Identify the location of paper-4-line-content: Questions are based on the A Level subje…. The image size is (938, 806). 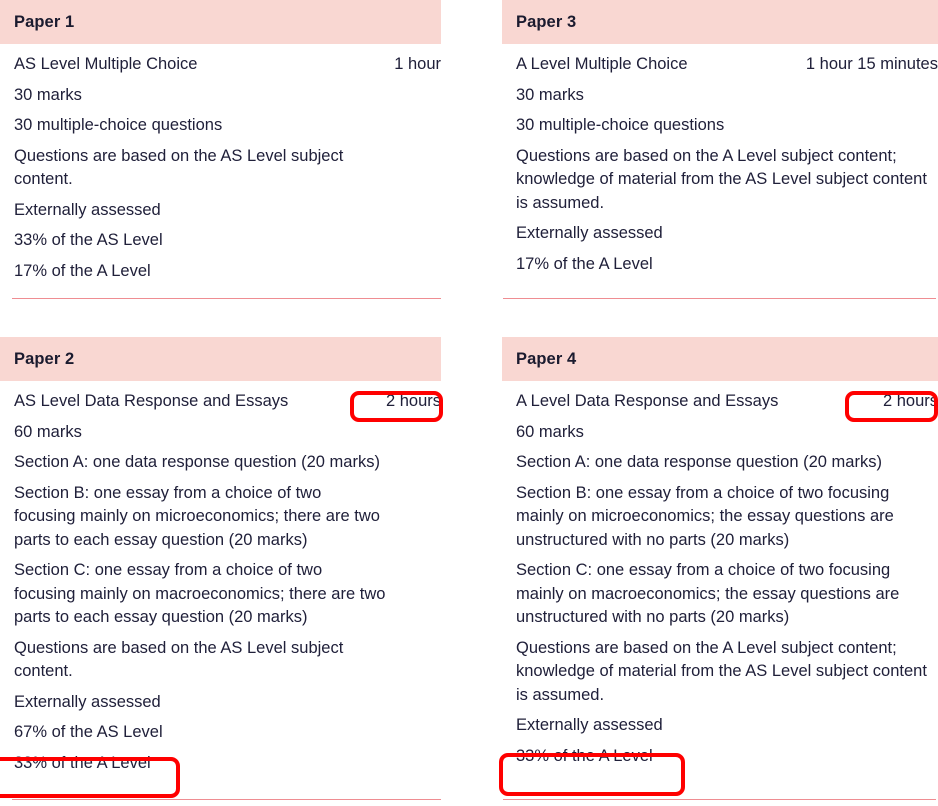
(721, 671).